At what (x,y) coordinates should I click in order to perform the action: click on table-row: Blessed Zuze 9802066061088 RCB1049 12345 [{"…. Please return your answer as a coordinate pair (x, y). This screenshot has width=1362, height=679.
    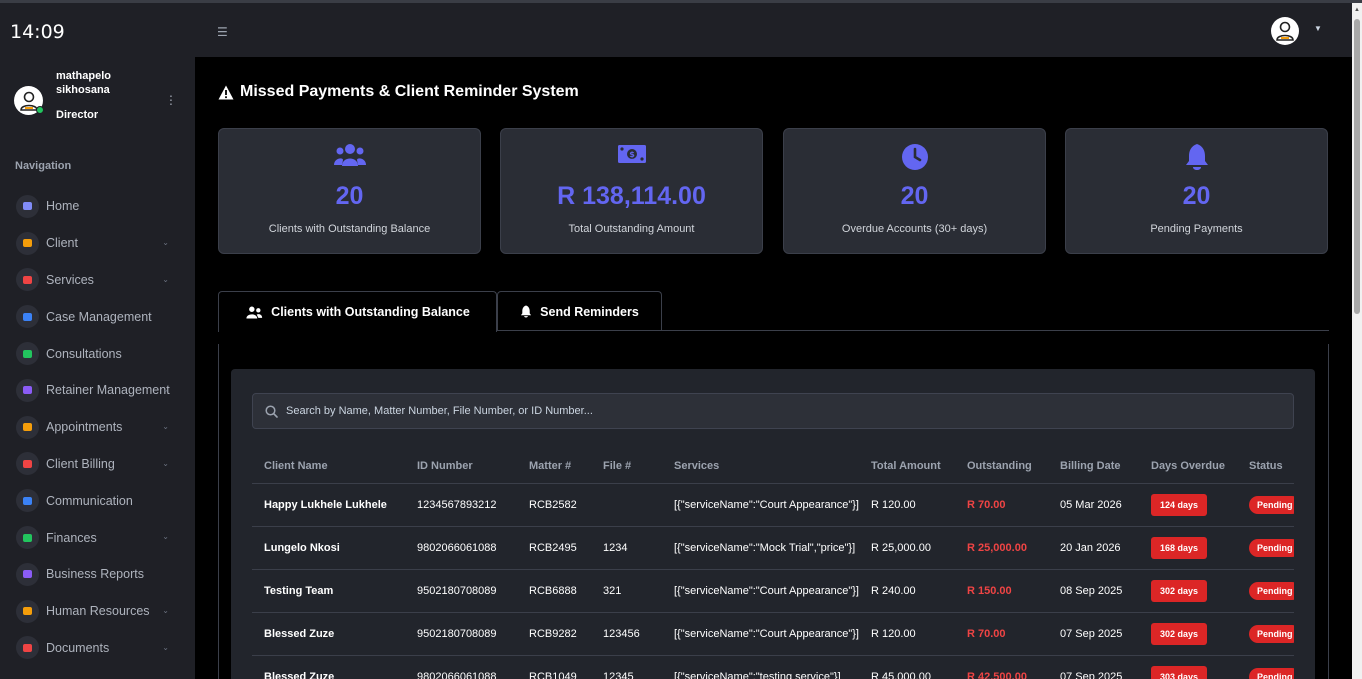
    Looking at the image, I should click on (773, 667).